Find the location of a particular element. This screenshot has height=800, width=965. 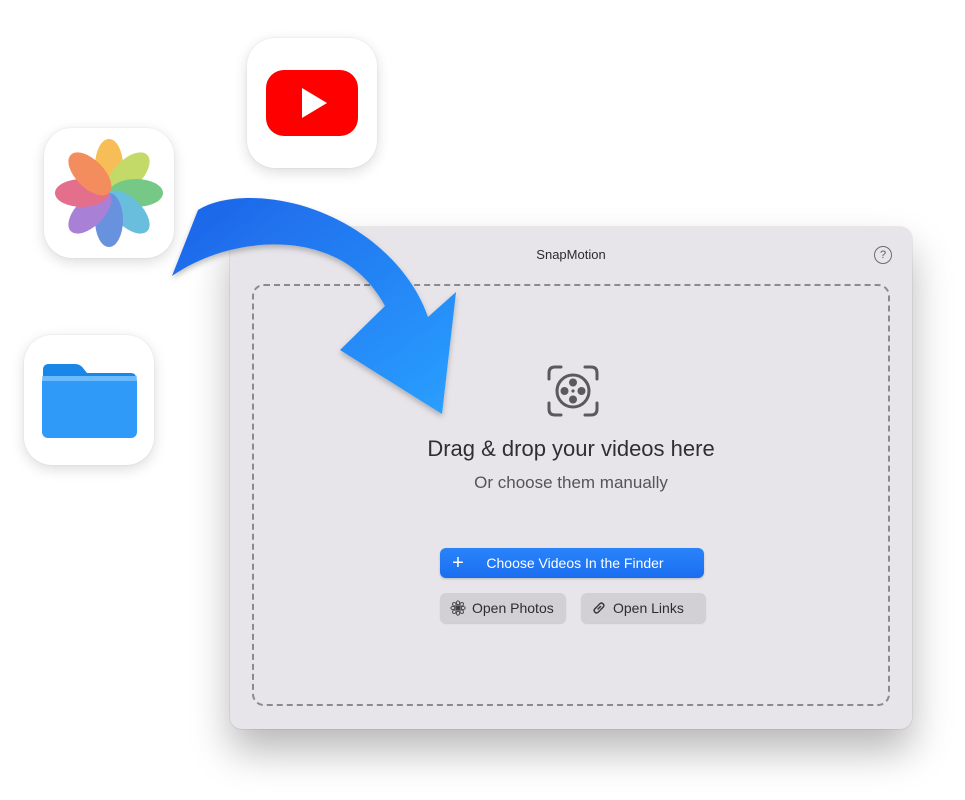

open-photos-label: Open Photos is located at coordinates (513, 608).